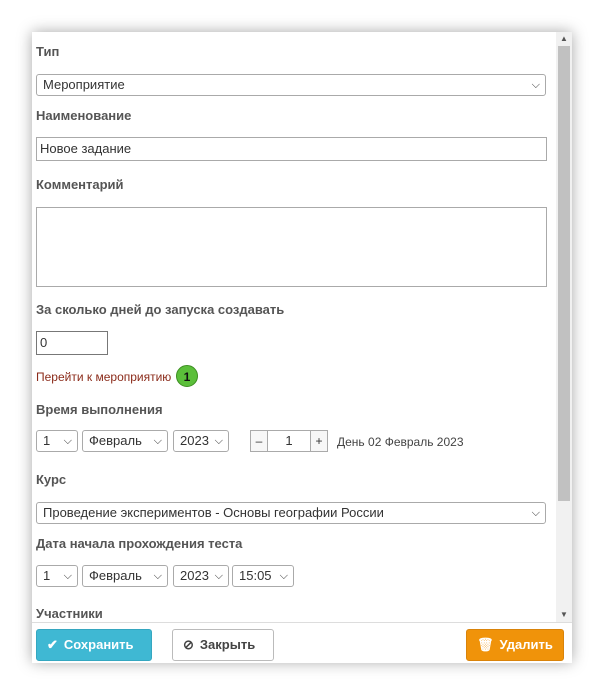 The height and width of the screenshot is (695, 604). What do you see at coordinates (526, 644) in the screenshot?
I see `delete-button-label: Удалить` at bounding box center [526, 644].